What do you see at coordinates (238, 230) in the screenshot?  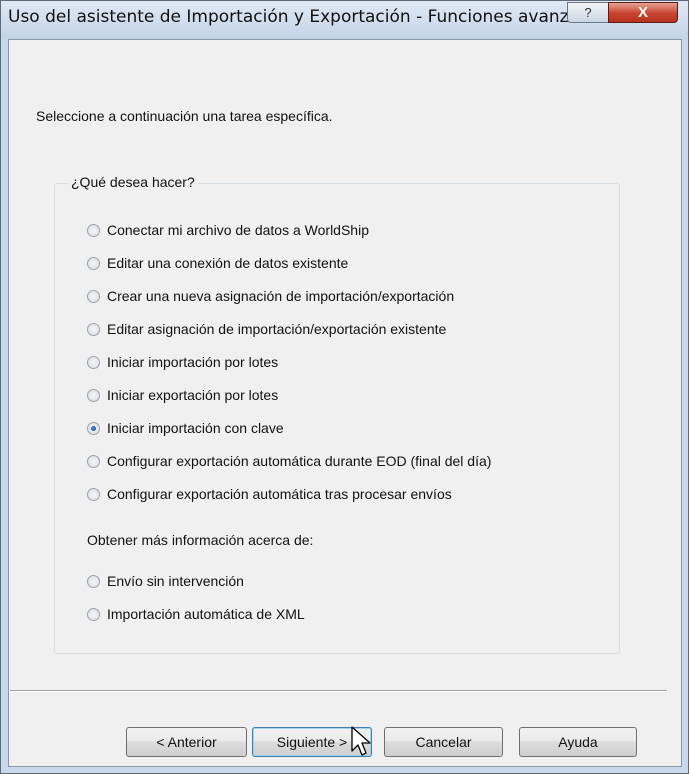 I see `radio-label: Conectar mi archivo de datos a WorldShip` at bounding box center [238, 230].